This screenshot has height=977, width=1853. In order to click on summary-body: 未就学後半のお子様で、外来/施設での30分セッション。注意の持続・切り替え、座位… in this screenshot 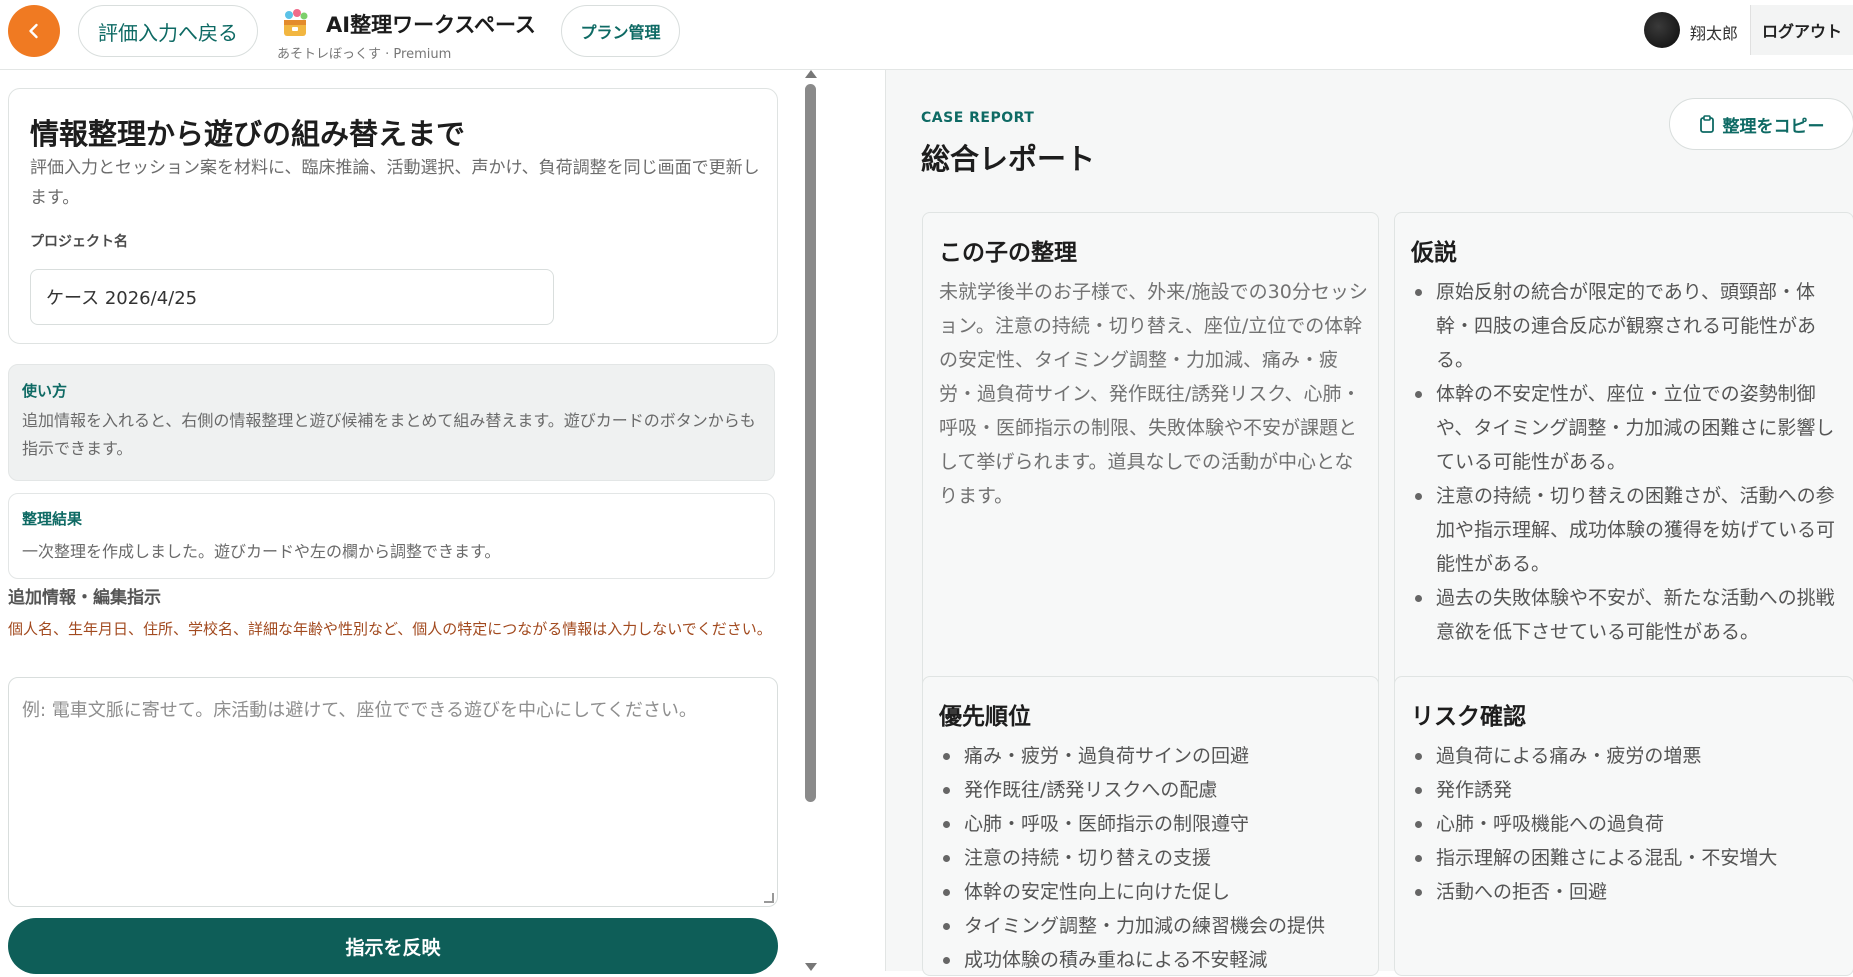, I will do `click(1153, 394)`.